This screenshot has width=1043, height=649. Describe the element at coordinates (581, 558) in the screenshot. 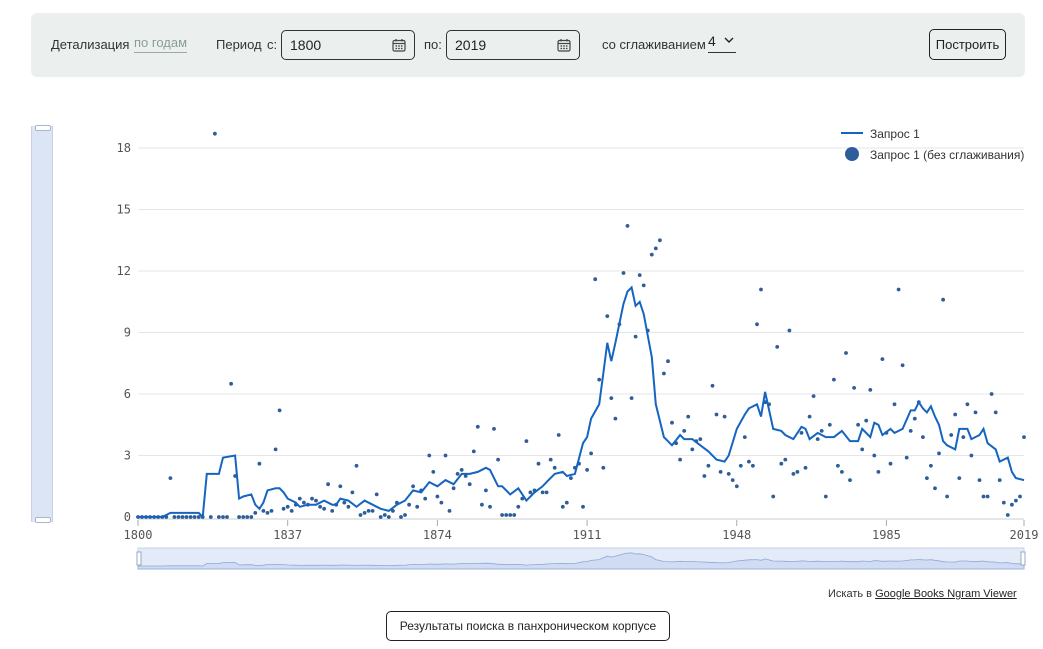

I see `range-navigator` at that location.